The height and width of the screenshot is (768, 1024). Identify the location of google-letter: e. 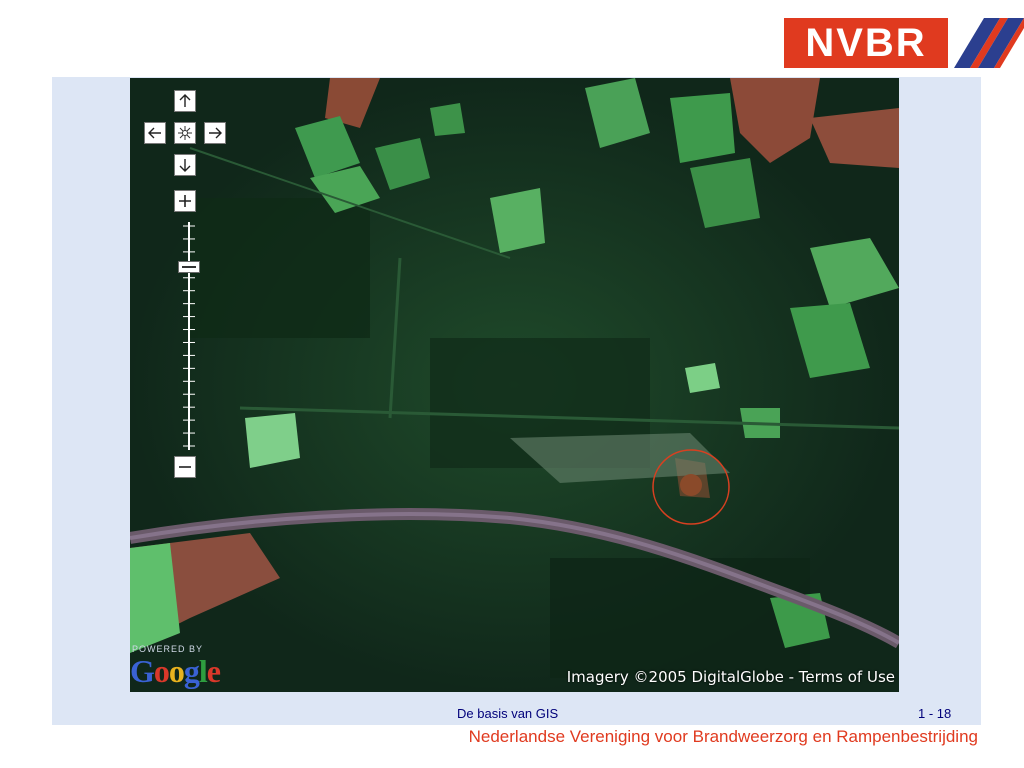
(213, 671).